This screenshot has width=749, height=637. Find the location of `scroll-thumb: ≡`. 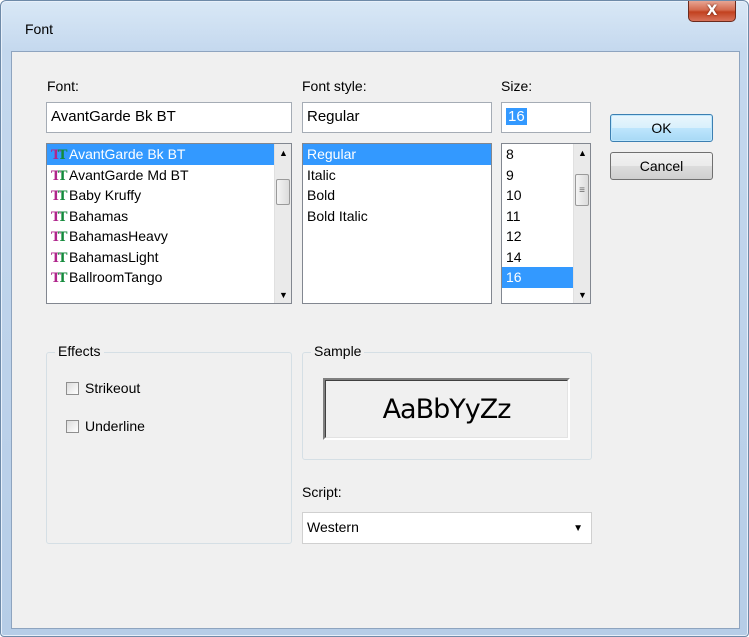

scroll-thumb: ≡ is located at coordinates (582, 190).